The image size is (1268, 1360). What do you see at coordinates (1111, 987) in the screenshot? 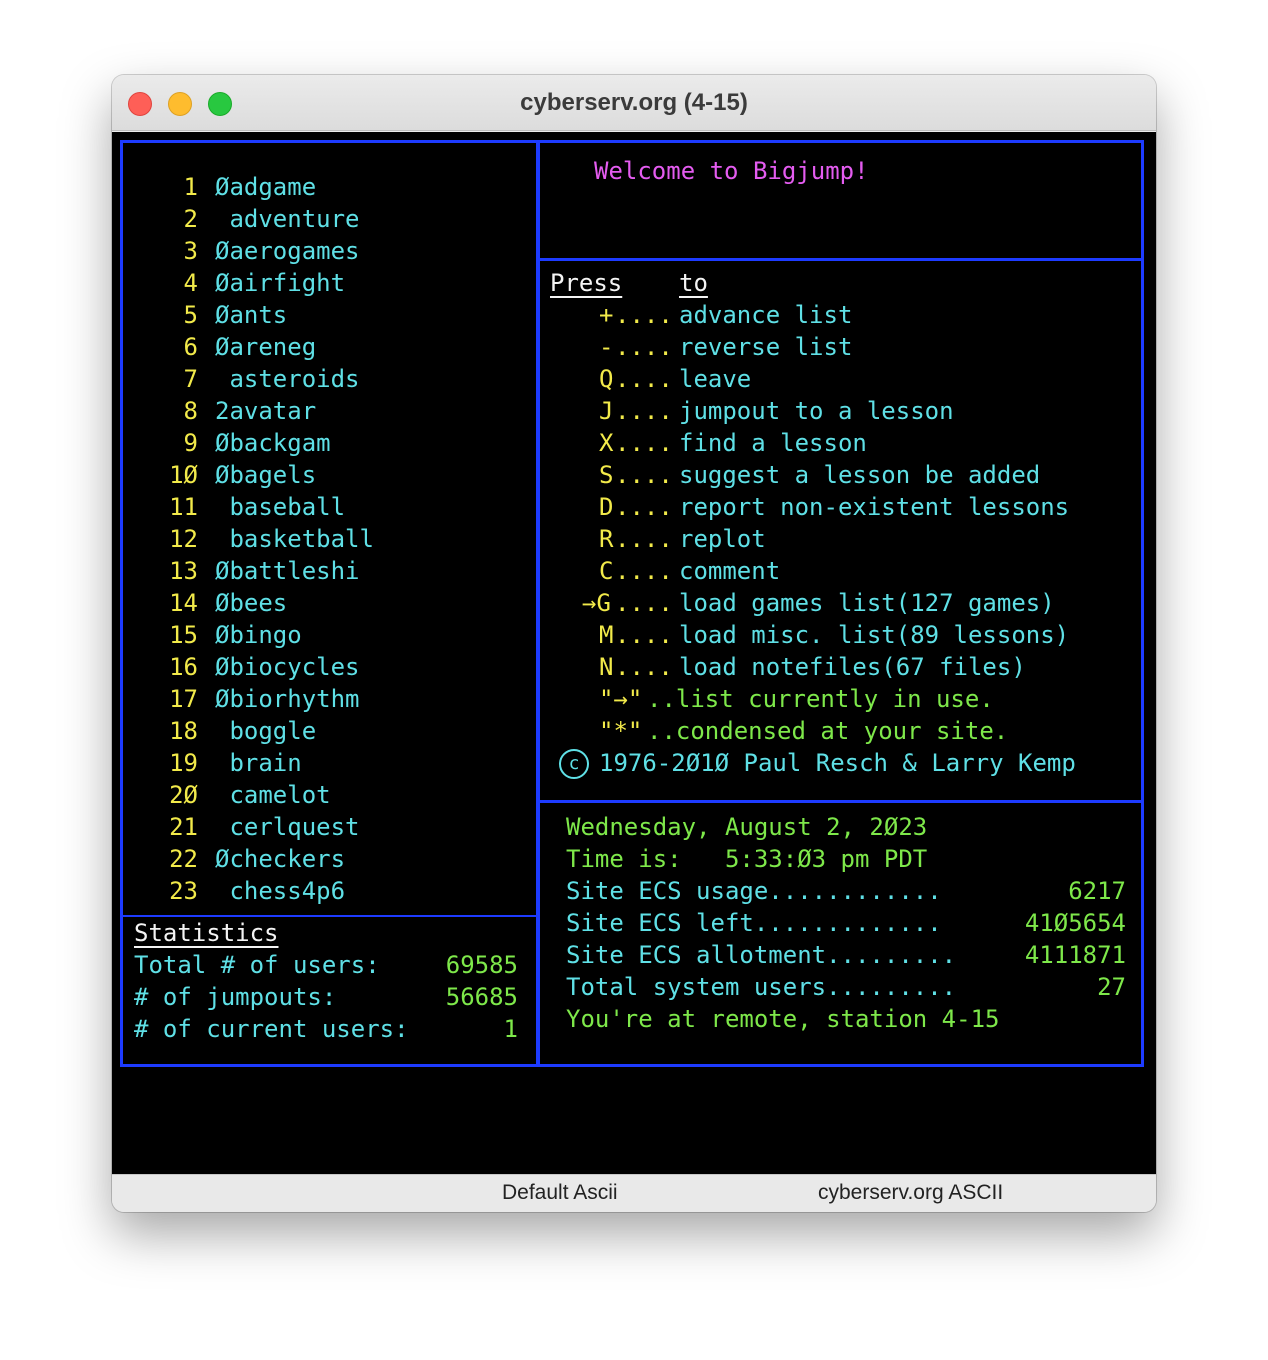
I see `info-value: 27` at bounding box center [1111, 987].